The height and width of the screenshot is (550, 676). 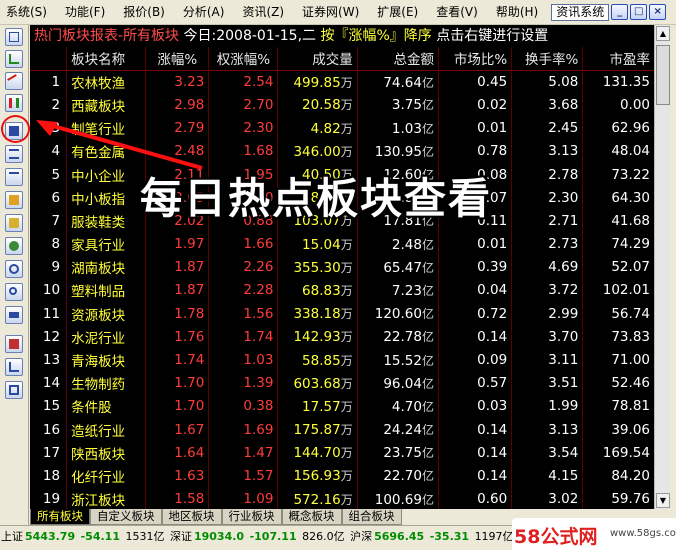 What do you see at coordinates (177, 244) in the screenshot?
I see `change-value: 1.97` at bounding box center [177, 244].